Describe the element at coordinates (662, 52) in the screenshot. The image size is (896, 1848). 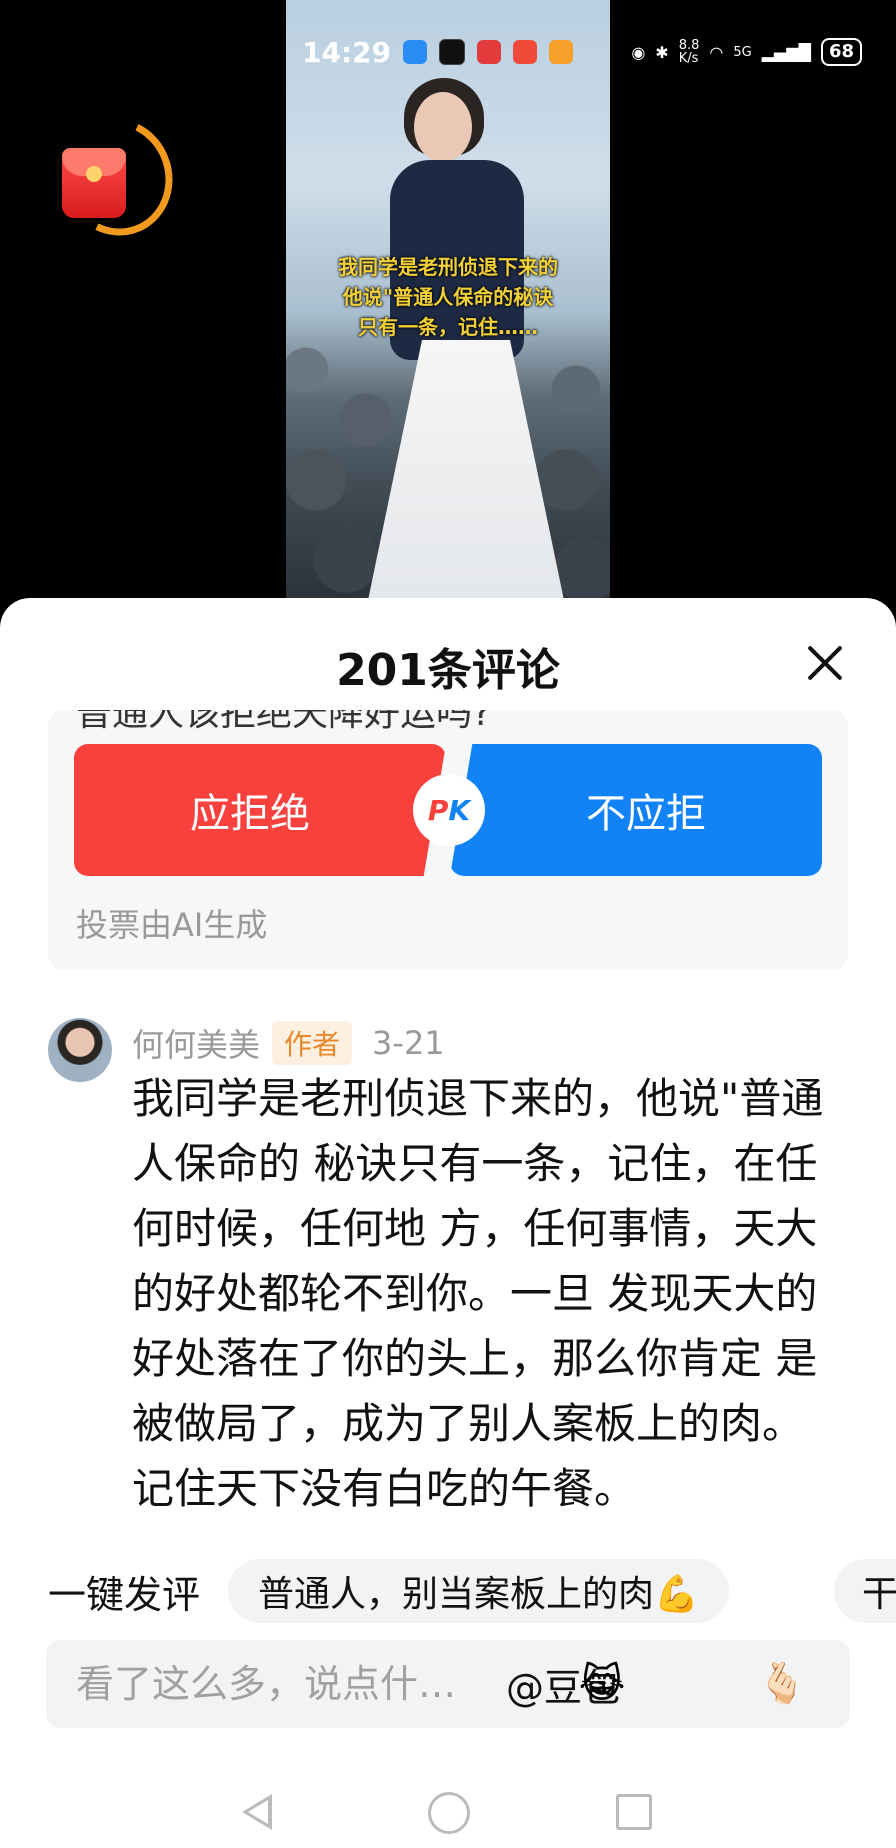
I see `bluetooth-icon: ✱` at that location.